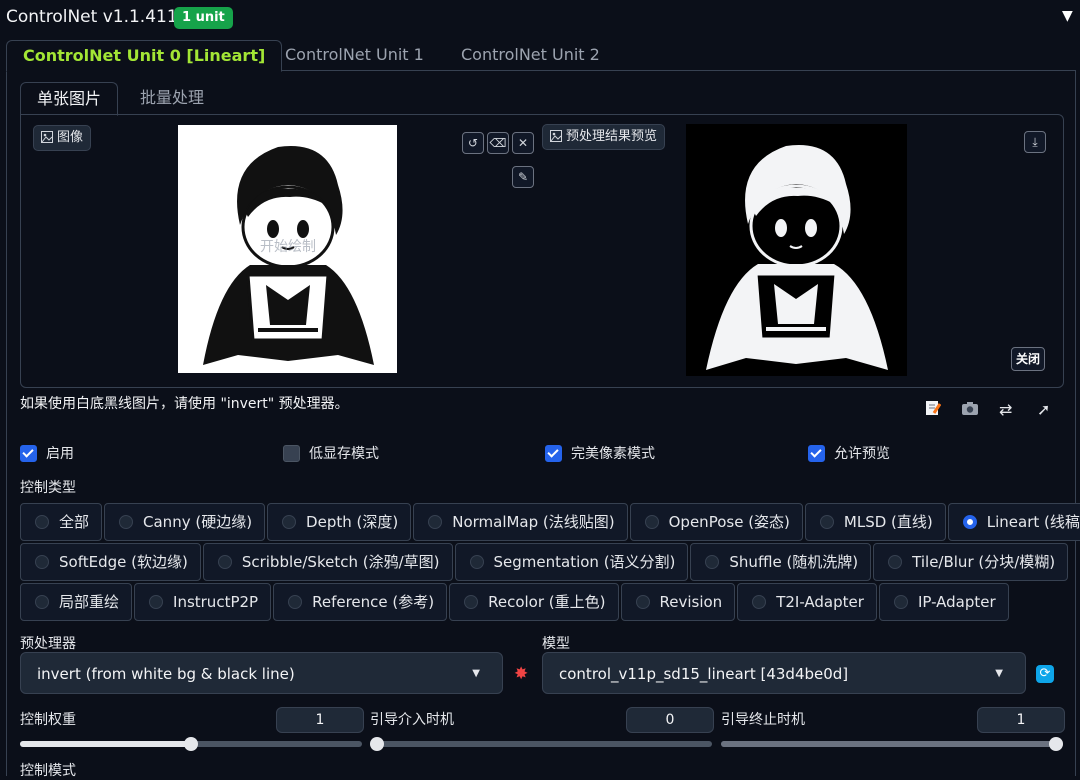 The height and width of the screenshot is (780, 1080). I want to click on control-weight-slider, so click(191, 744).